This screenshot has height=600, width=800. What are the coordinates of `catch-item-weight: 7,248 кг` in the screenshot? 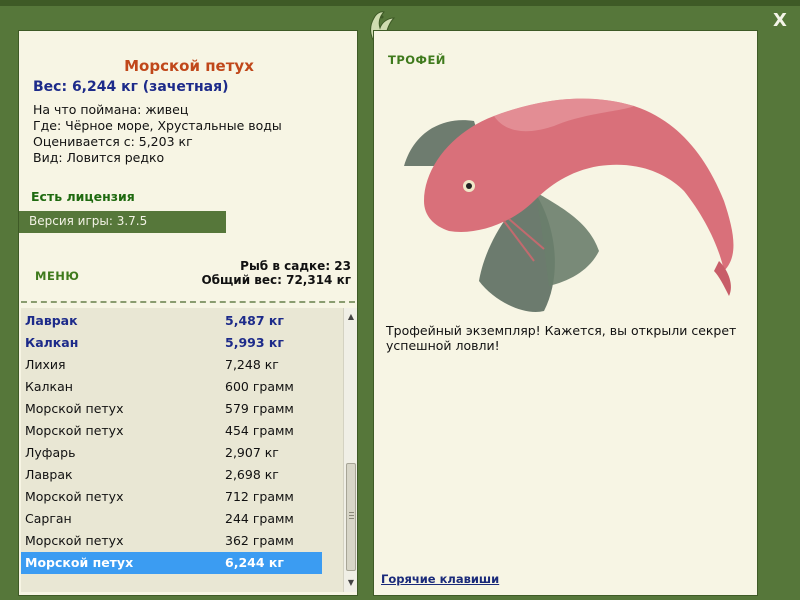 It's located at (252, 364).